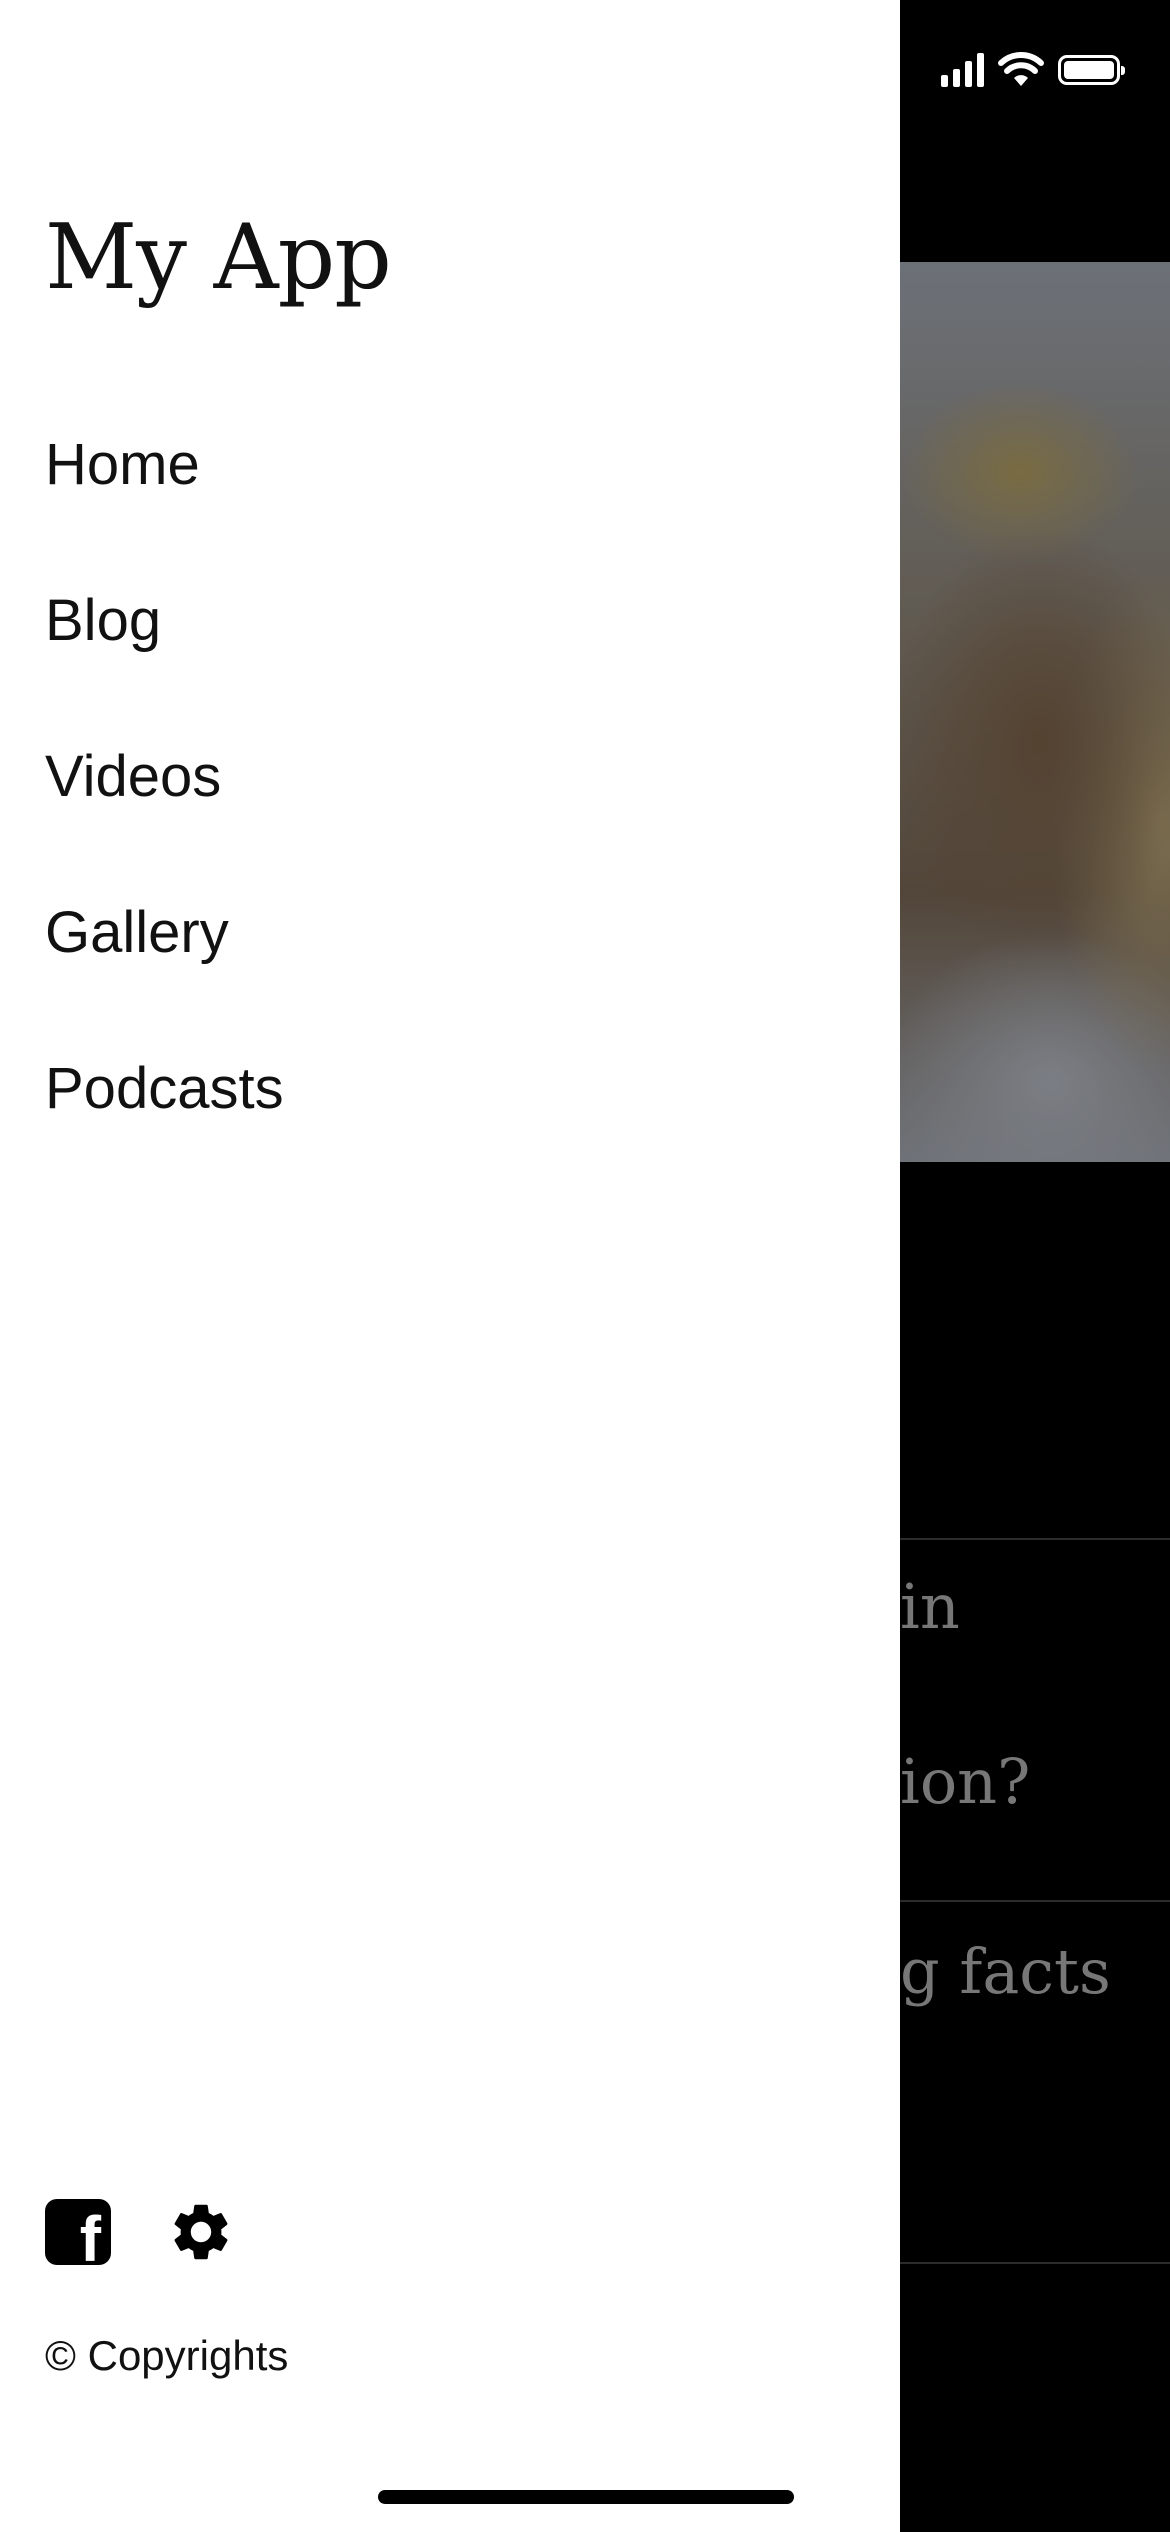 Image resolution: width=1170 pixels, height=2532 pixels. I want to click on nav-menu: Home Blog Videos Gallery Podcasts, so click(164, 810).